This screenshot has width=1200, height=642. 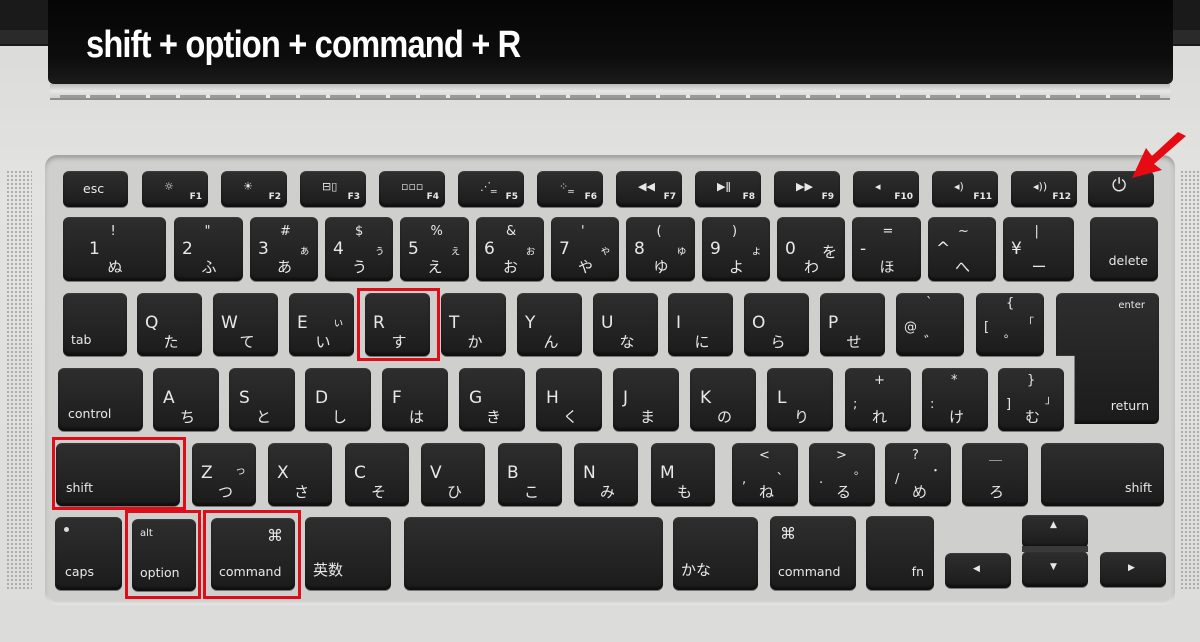 I want to click on key-f4: ▫▫▫ F4, so click(x=412, y=189).